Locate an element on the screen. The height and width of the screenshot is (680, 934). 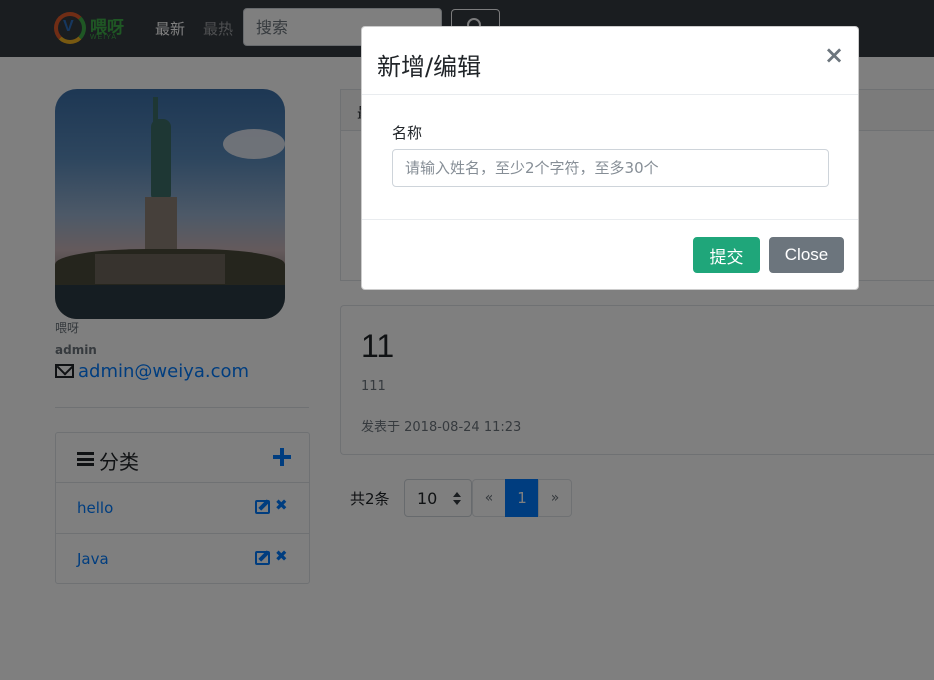
name-field-label: 名称 is located at coordinates (407, 133).